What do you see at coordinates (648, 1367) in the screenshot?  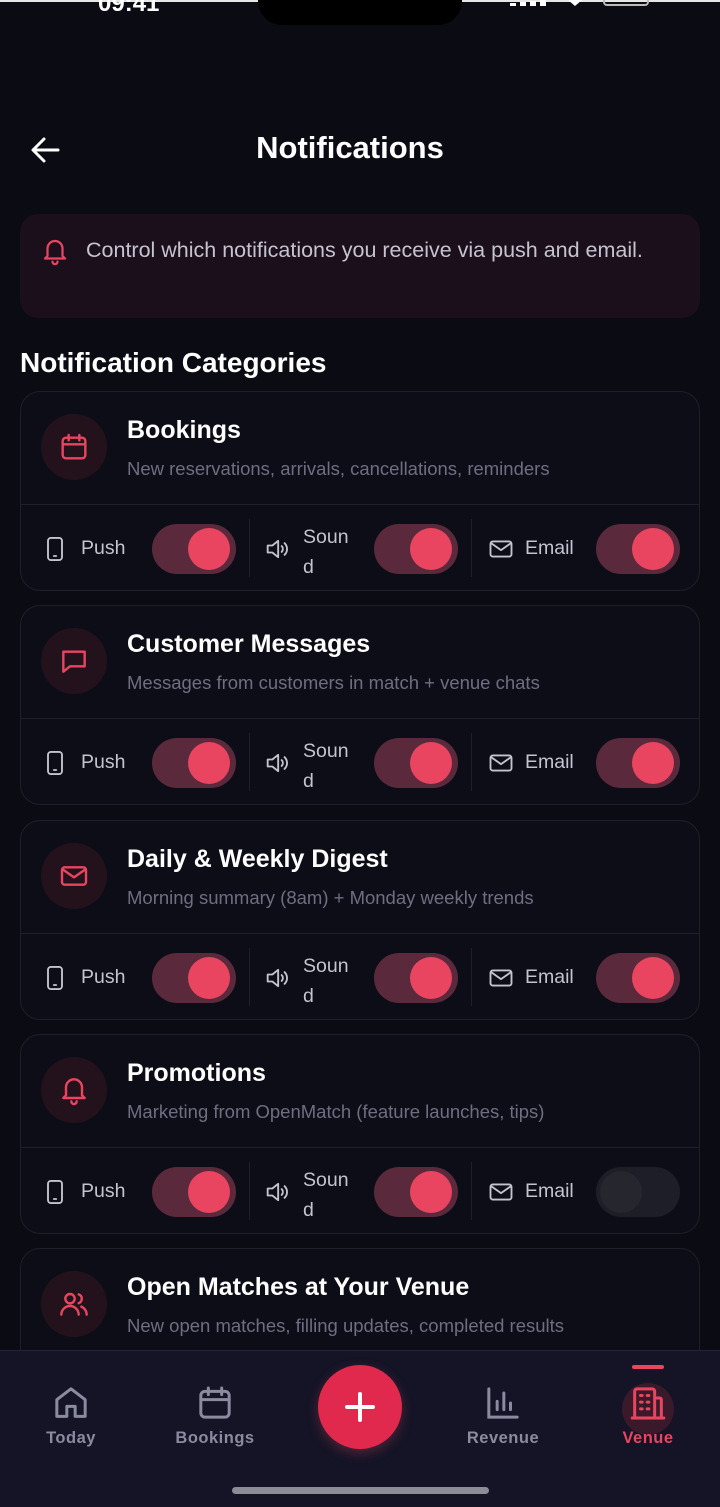 I see `active-indicator` at bounding box center [648, 1367].